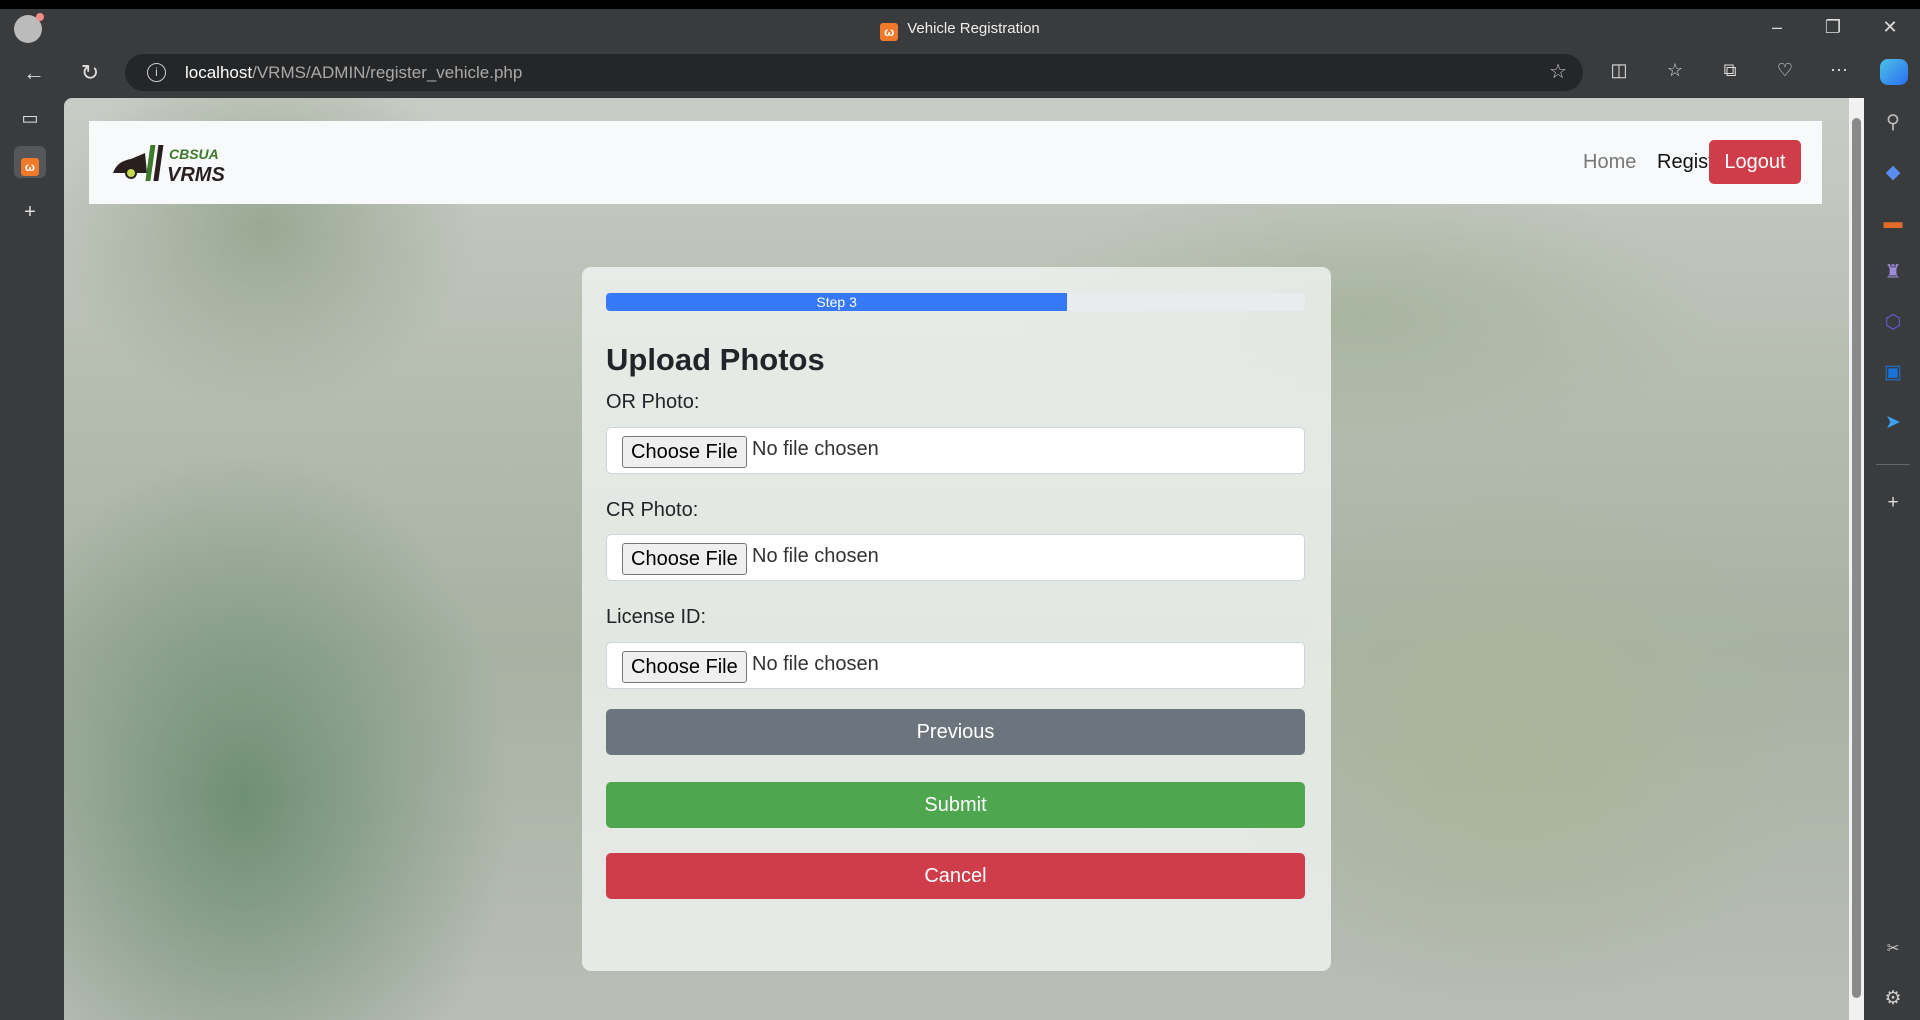  Describe the element at coordinates (955, 665) in the screenshot. I see `license-id-input: Choose File No file chosen` at that location.